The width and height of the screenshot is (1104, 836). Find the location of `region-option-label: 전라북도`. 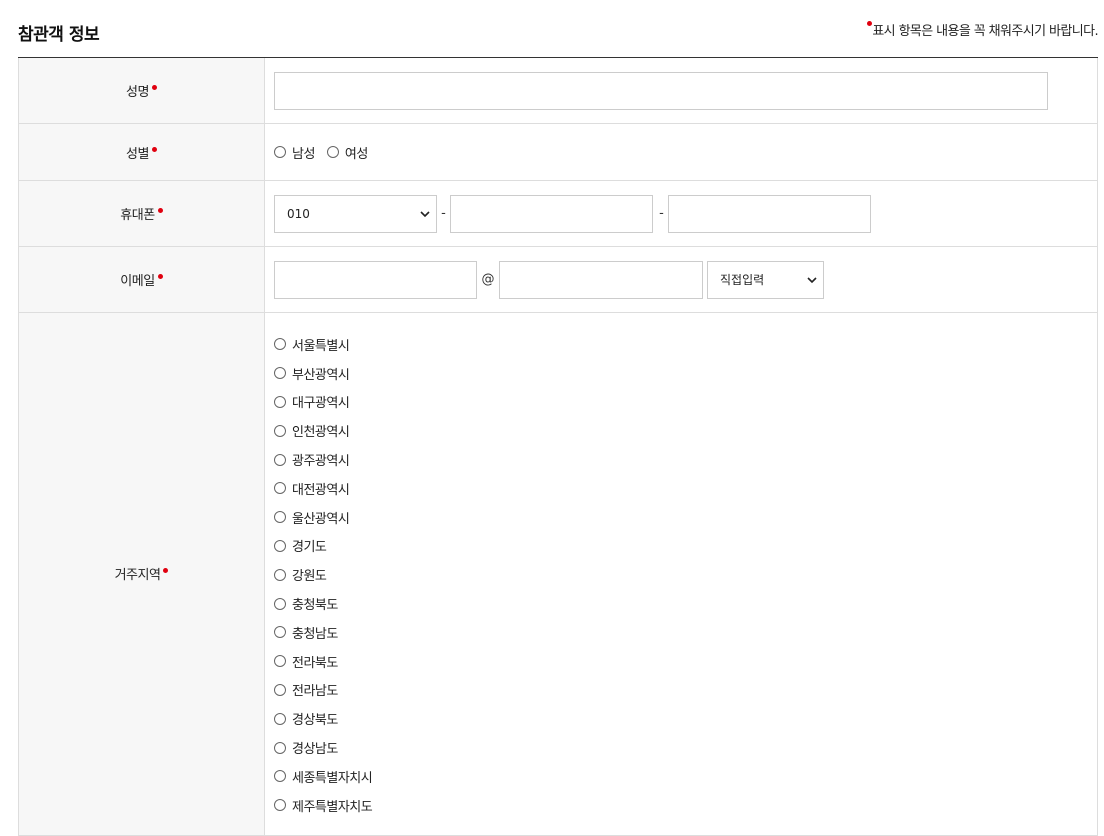

region-option-label: 전라북도 is located at coordinates (315, 663).